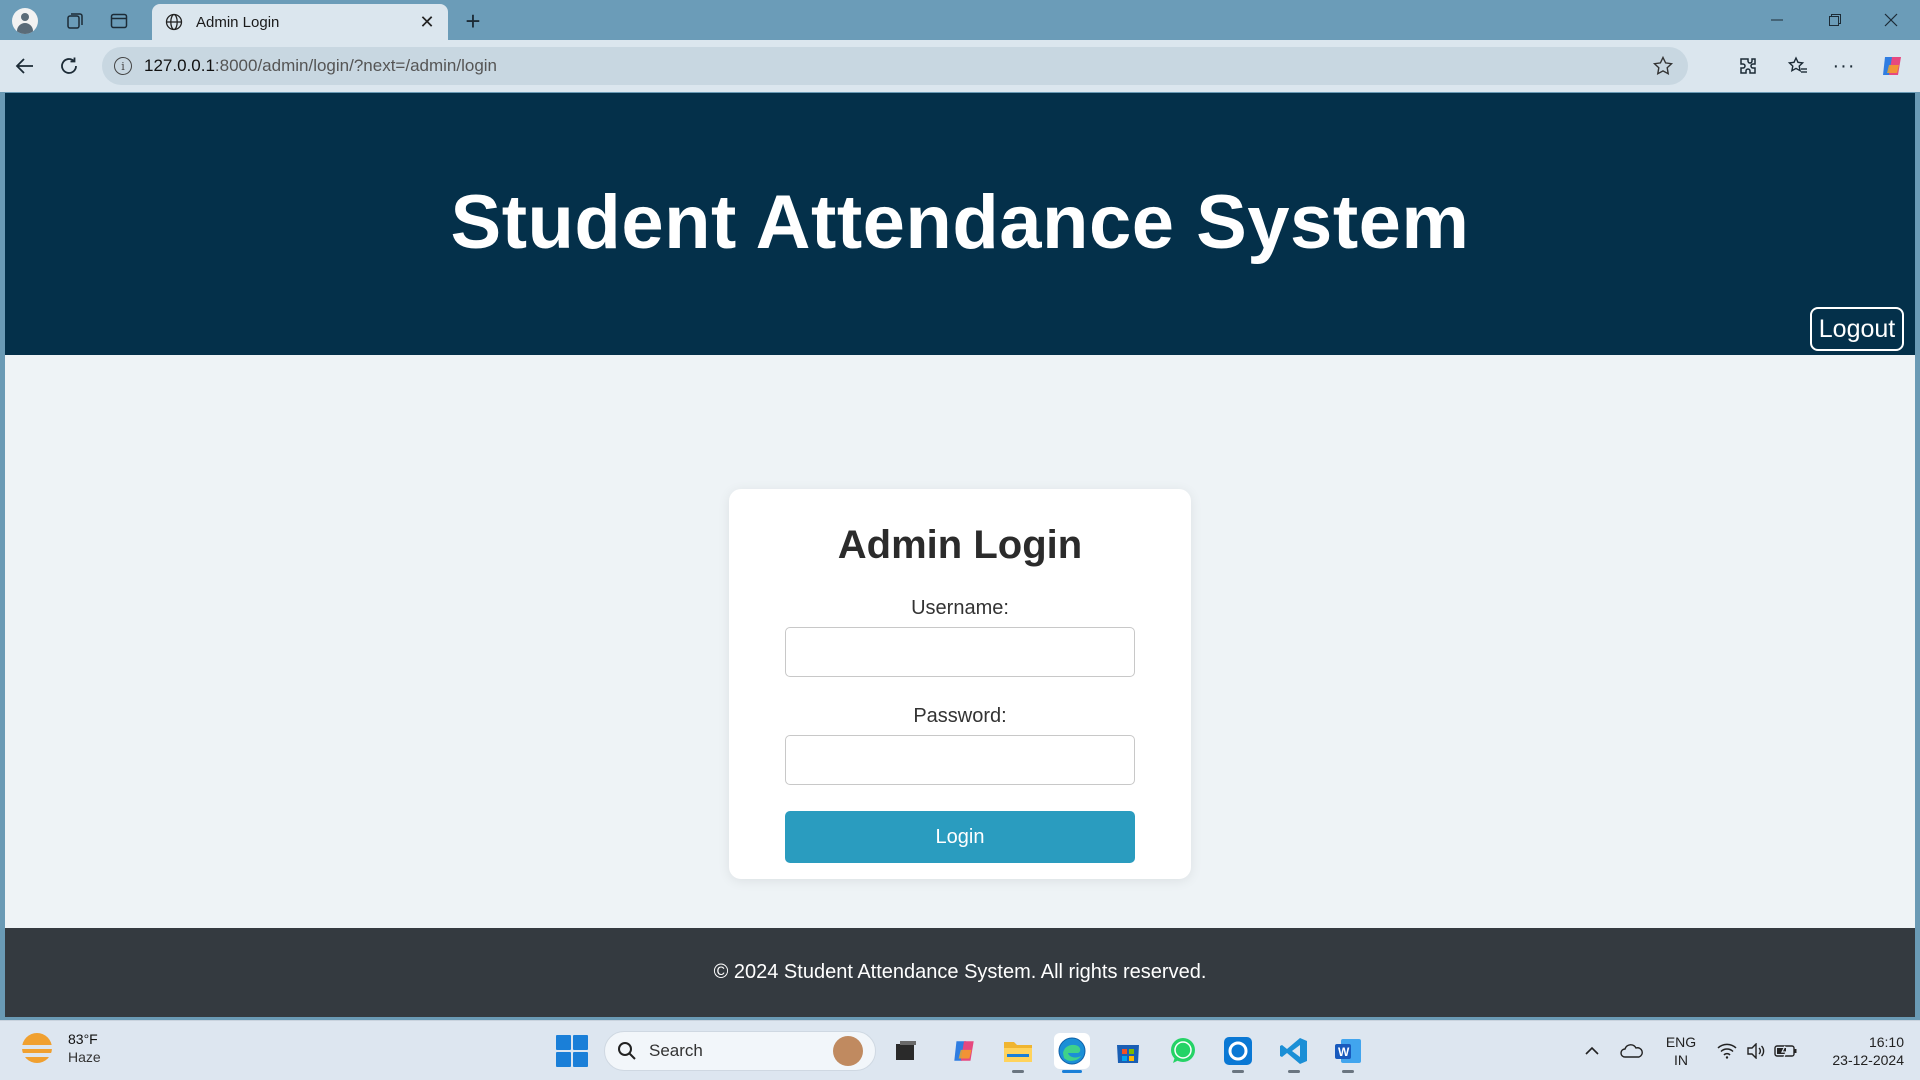  Describe the element at coordinates (60, 1048) in the screenshot. I see `weather-widget: 83°F Haze` at that location.